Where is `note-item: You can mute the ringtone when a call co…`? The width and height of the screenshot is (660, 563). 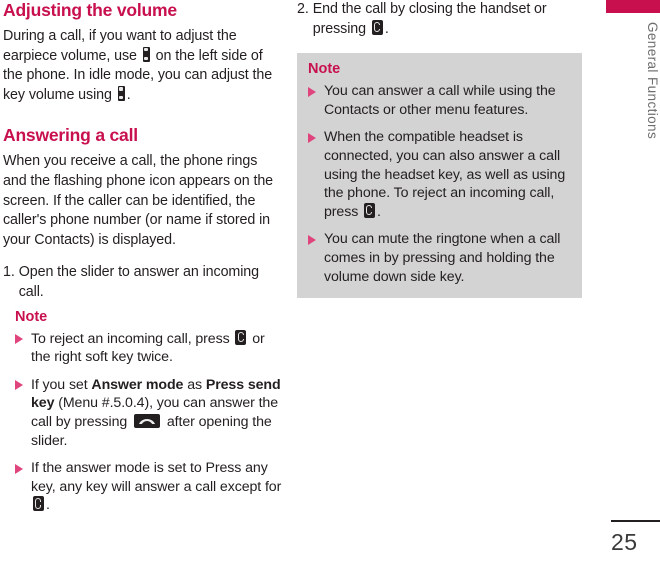
note-item: You can mute the ringtone when a call co… is located at coordinates (439, 258).